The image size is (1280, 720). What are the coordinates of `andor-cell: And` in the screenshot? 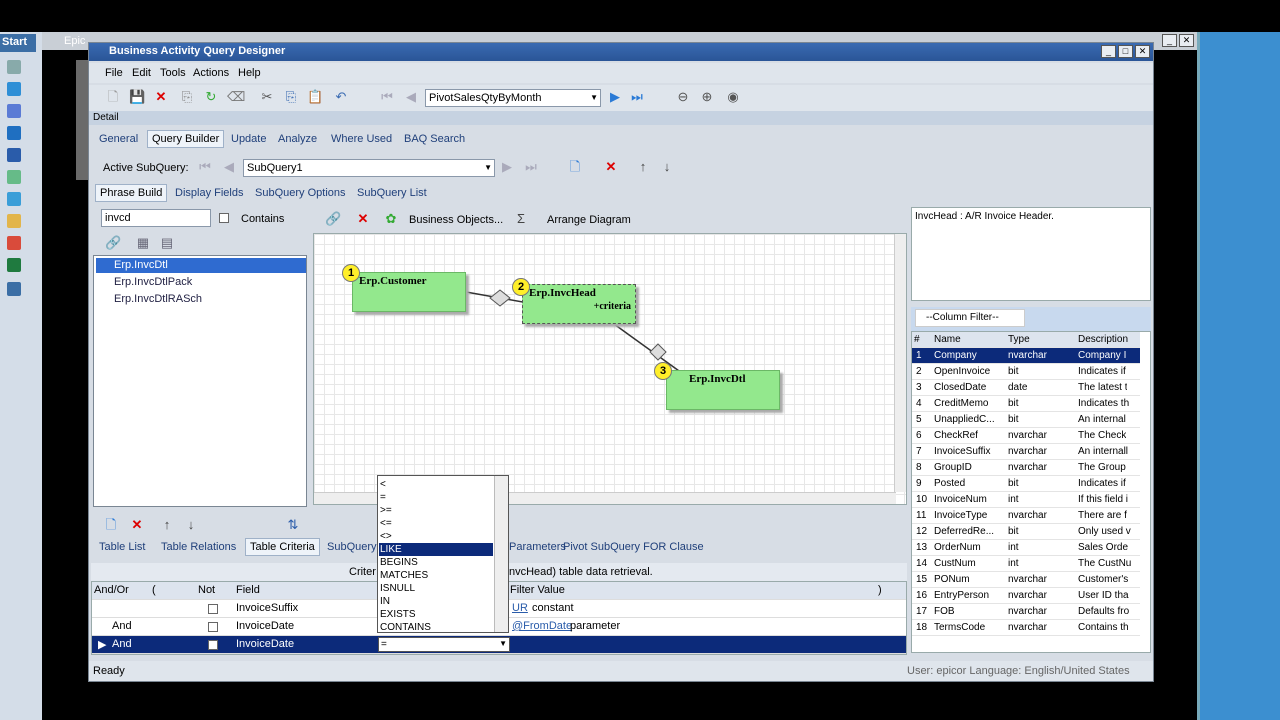 It's located at (122, 644).